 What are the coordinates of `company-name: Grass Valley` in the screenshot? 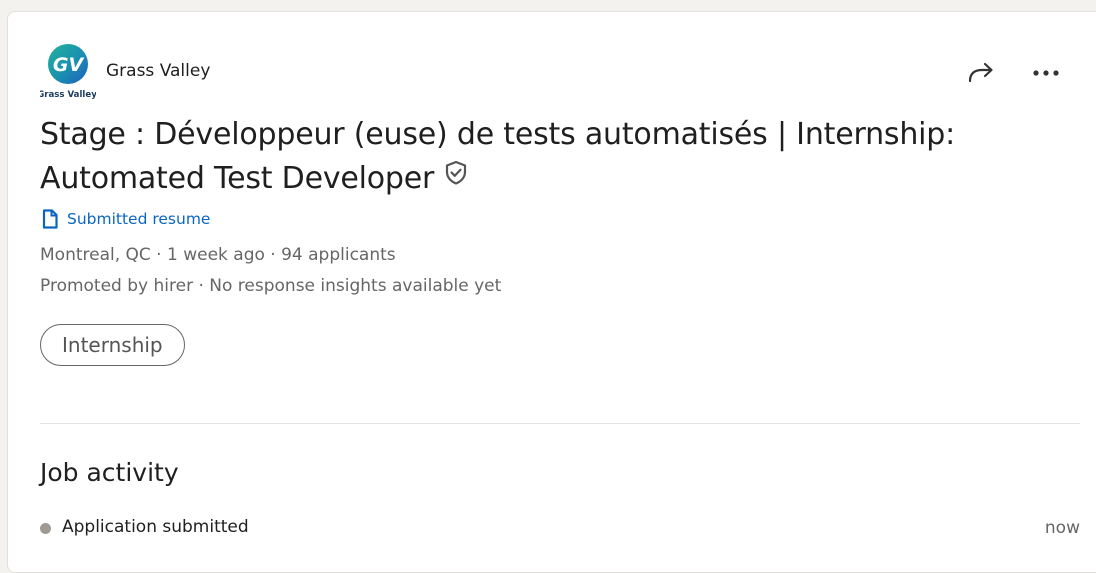 It's located at (158, 71).